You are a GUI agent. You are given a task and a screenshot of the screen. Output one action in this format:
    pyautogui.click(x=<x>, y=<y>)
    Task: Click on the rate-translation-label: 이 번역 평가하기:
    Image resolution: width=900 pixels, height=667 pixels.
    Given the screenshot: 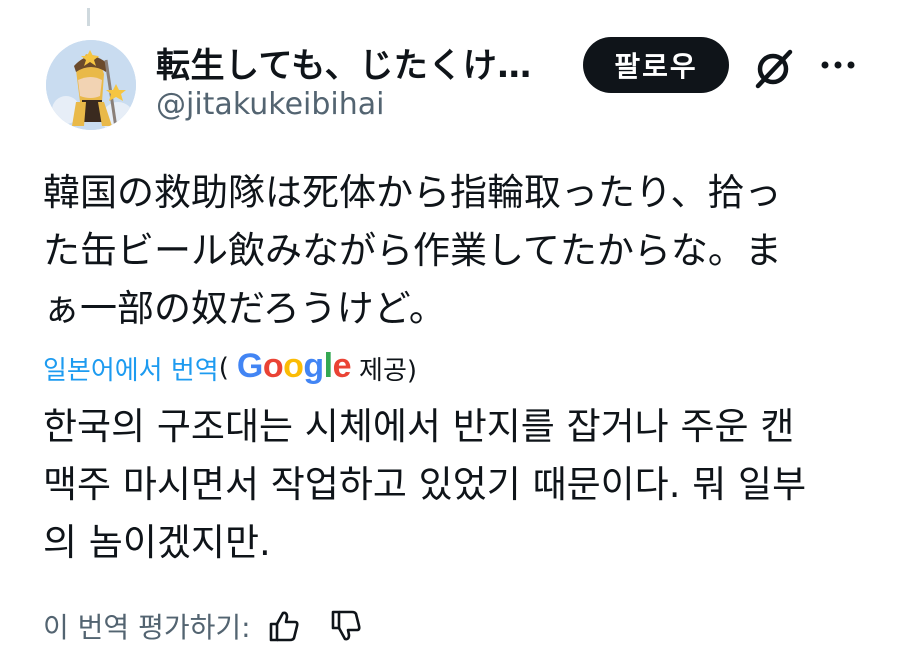 What is the action you would take?
    pyautogui.click(x=147, y=627)
    